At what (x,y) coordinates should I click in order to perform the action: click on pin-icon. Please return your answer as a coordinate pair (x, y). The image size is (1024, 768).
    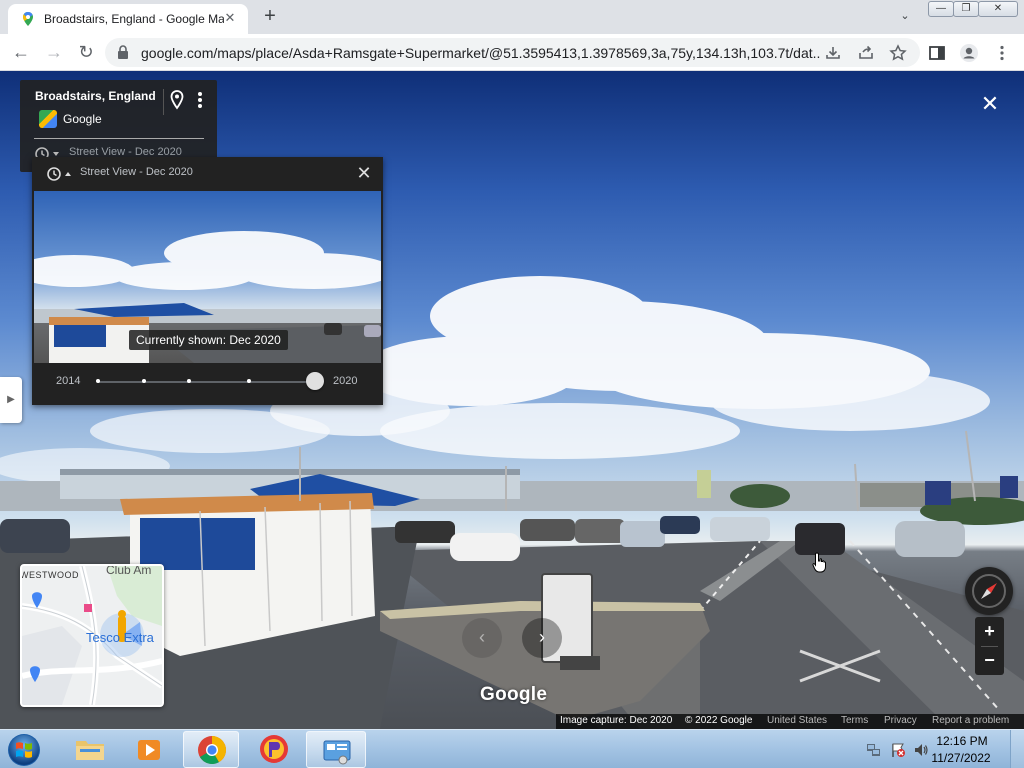
    Looking at the image, I should click on (177, 100).